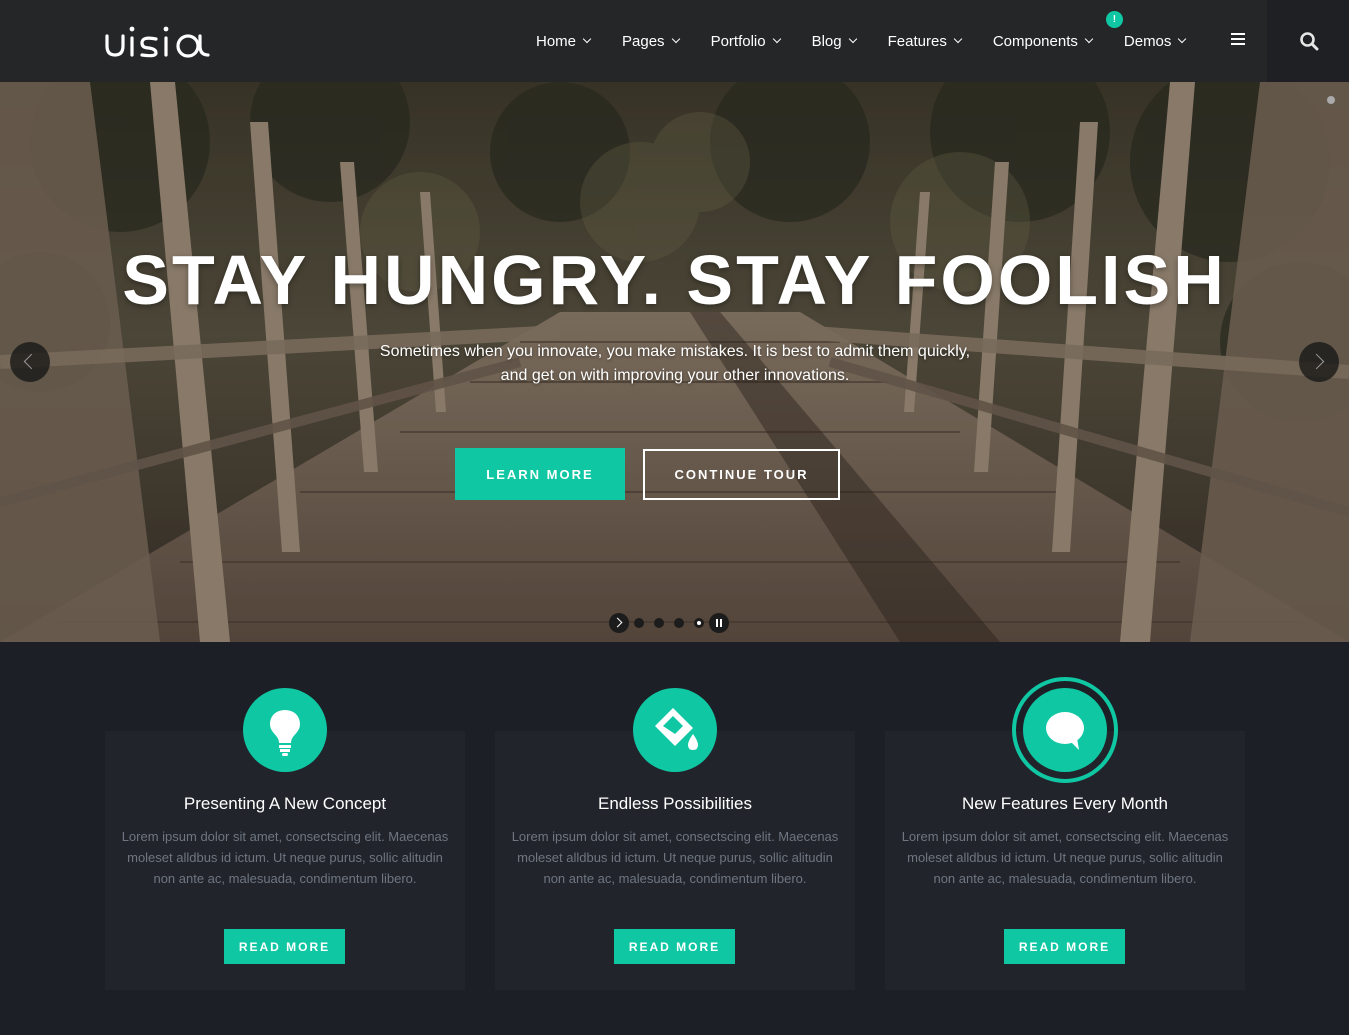 The height and width of the screenshot is (1035, 1349). What do you see at coordinates (651, 41) in the screenshot?
I see `nav-item-pages: Pages` at bounding box center [651, 41].